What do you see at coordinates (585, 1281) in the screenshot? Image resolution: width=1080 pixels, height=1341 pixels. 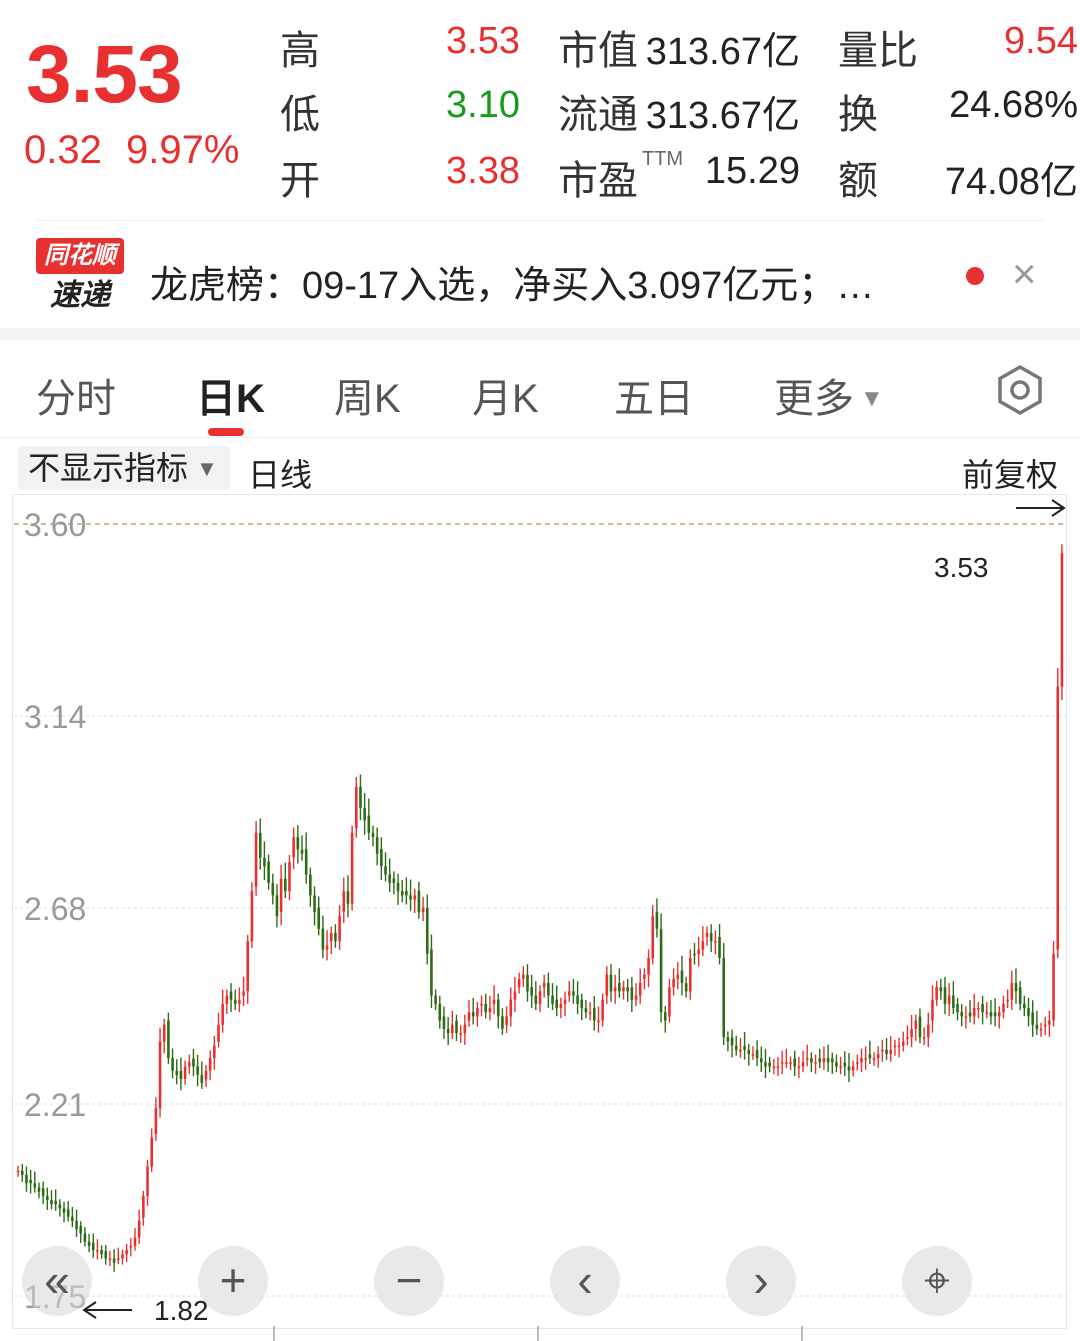 I see `scroll-left-button: ‹` at bounding box center [585, 1281].